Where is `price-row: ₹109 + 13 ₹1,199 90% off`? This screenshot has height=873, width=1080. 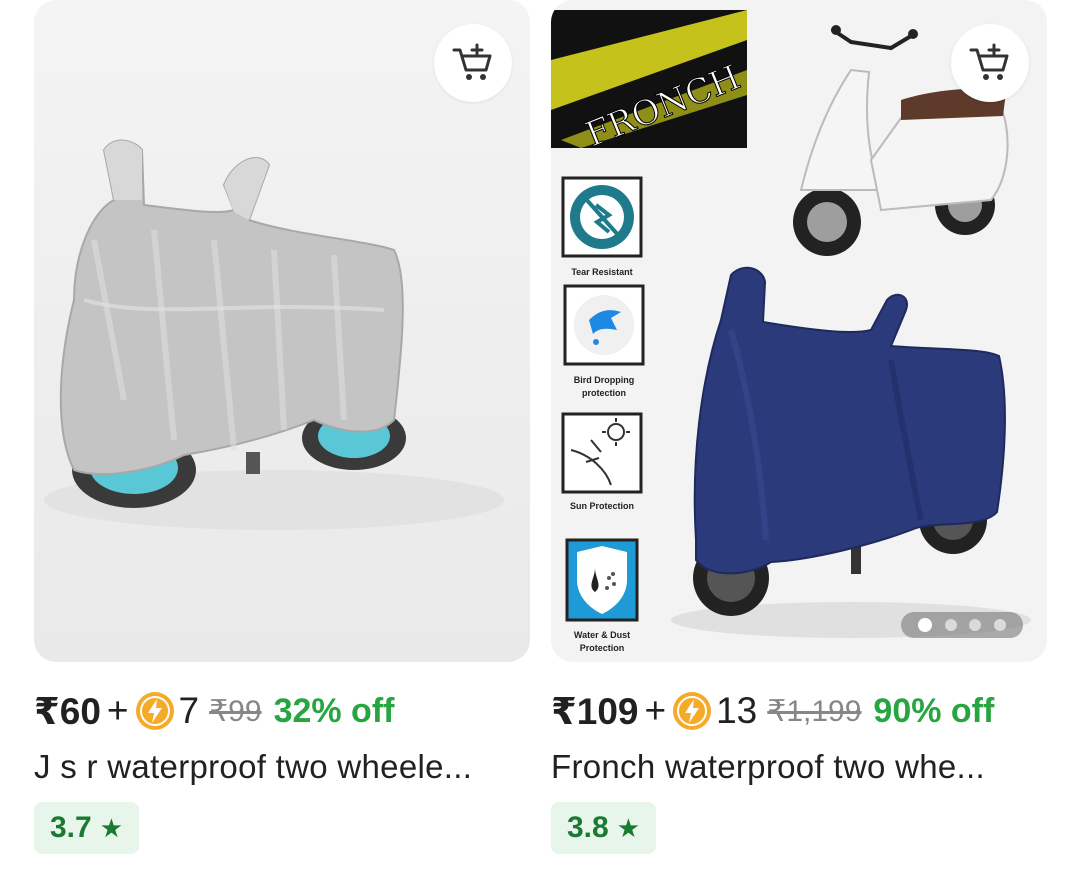
price-row: ₹109 + 13 ₹1,199 90% off is located at coordinates (772, 711).